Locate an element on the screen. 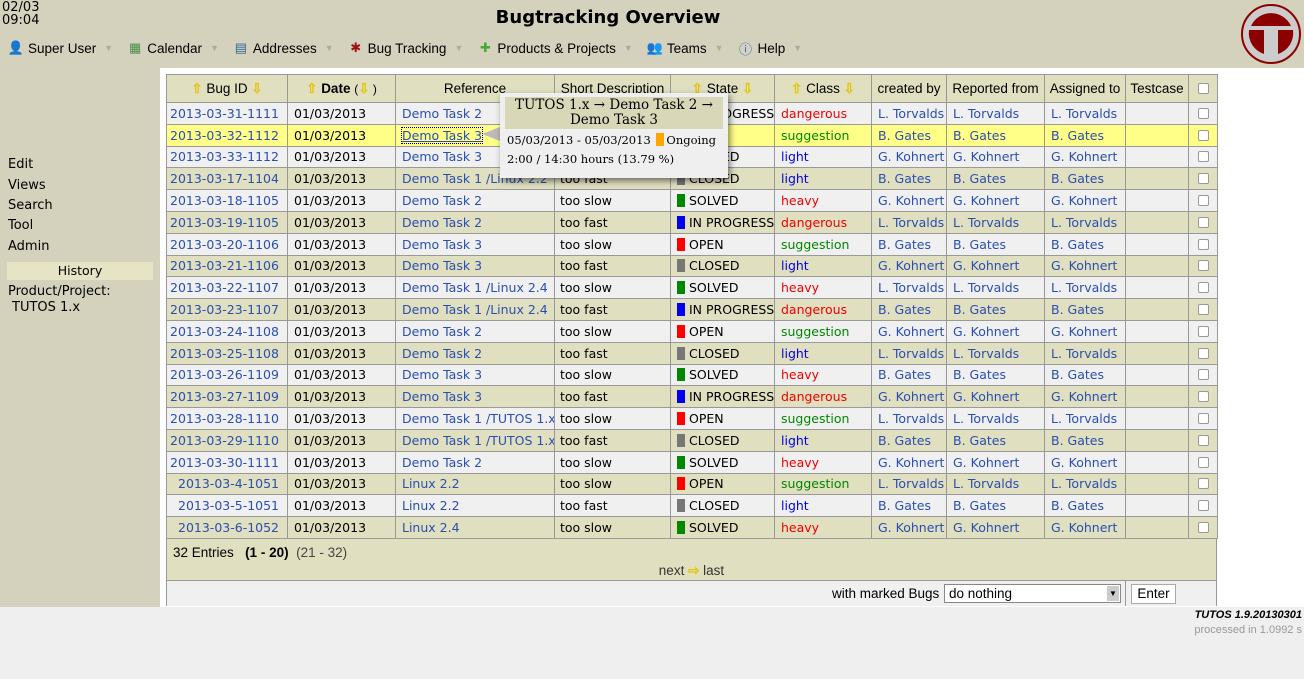  bug-id-link: 2013-03-27-1109 is located at coordinates (224, 396).